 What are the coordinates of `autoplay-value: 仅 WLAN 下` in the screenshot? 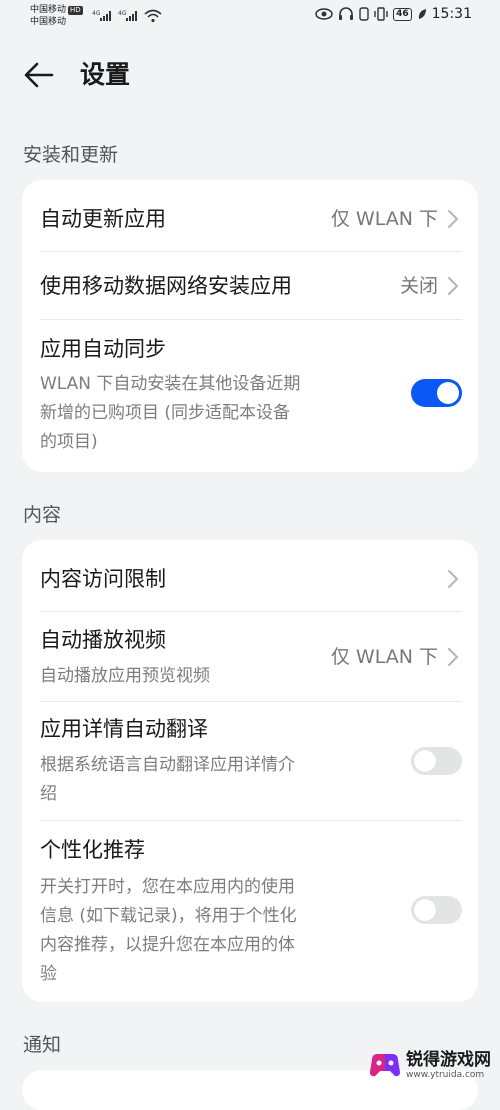 It's located at (384, 657).